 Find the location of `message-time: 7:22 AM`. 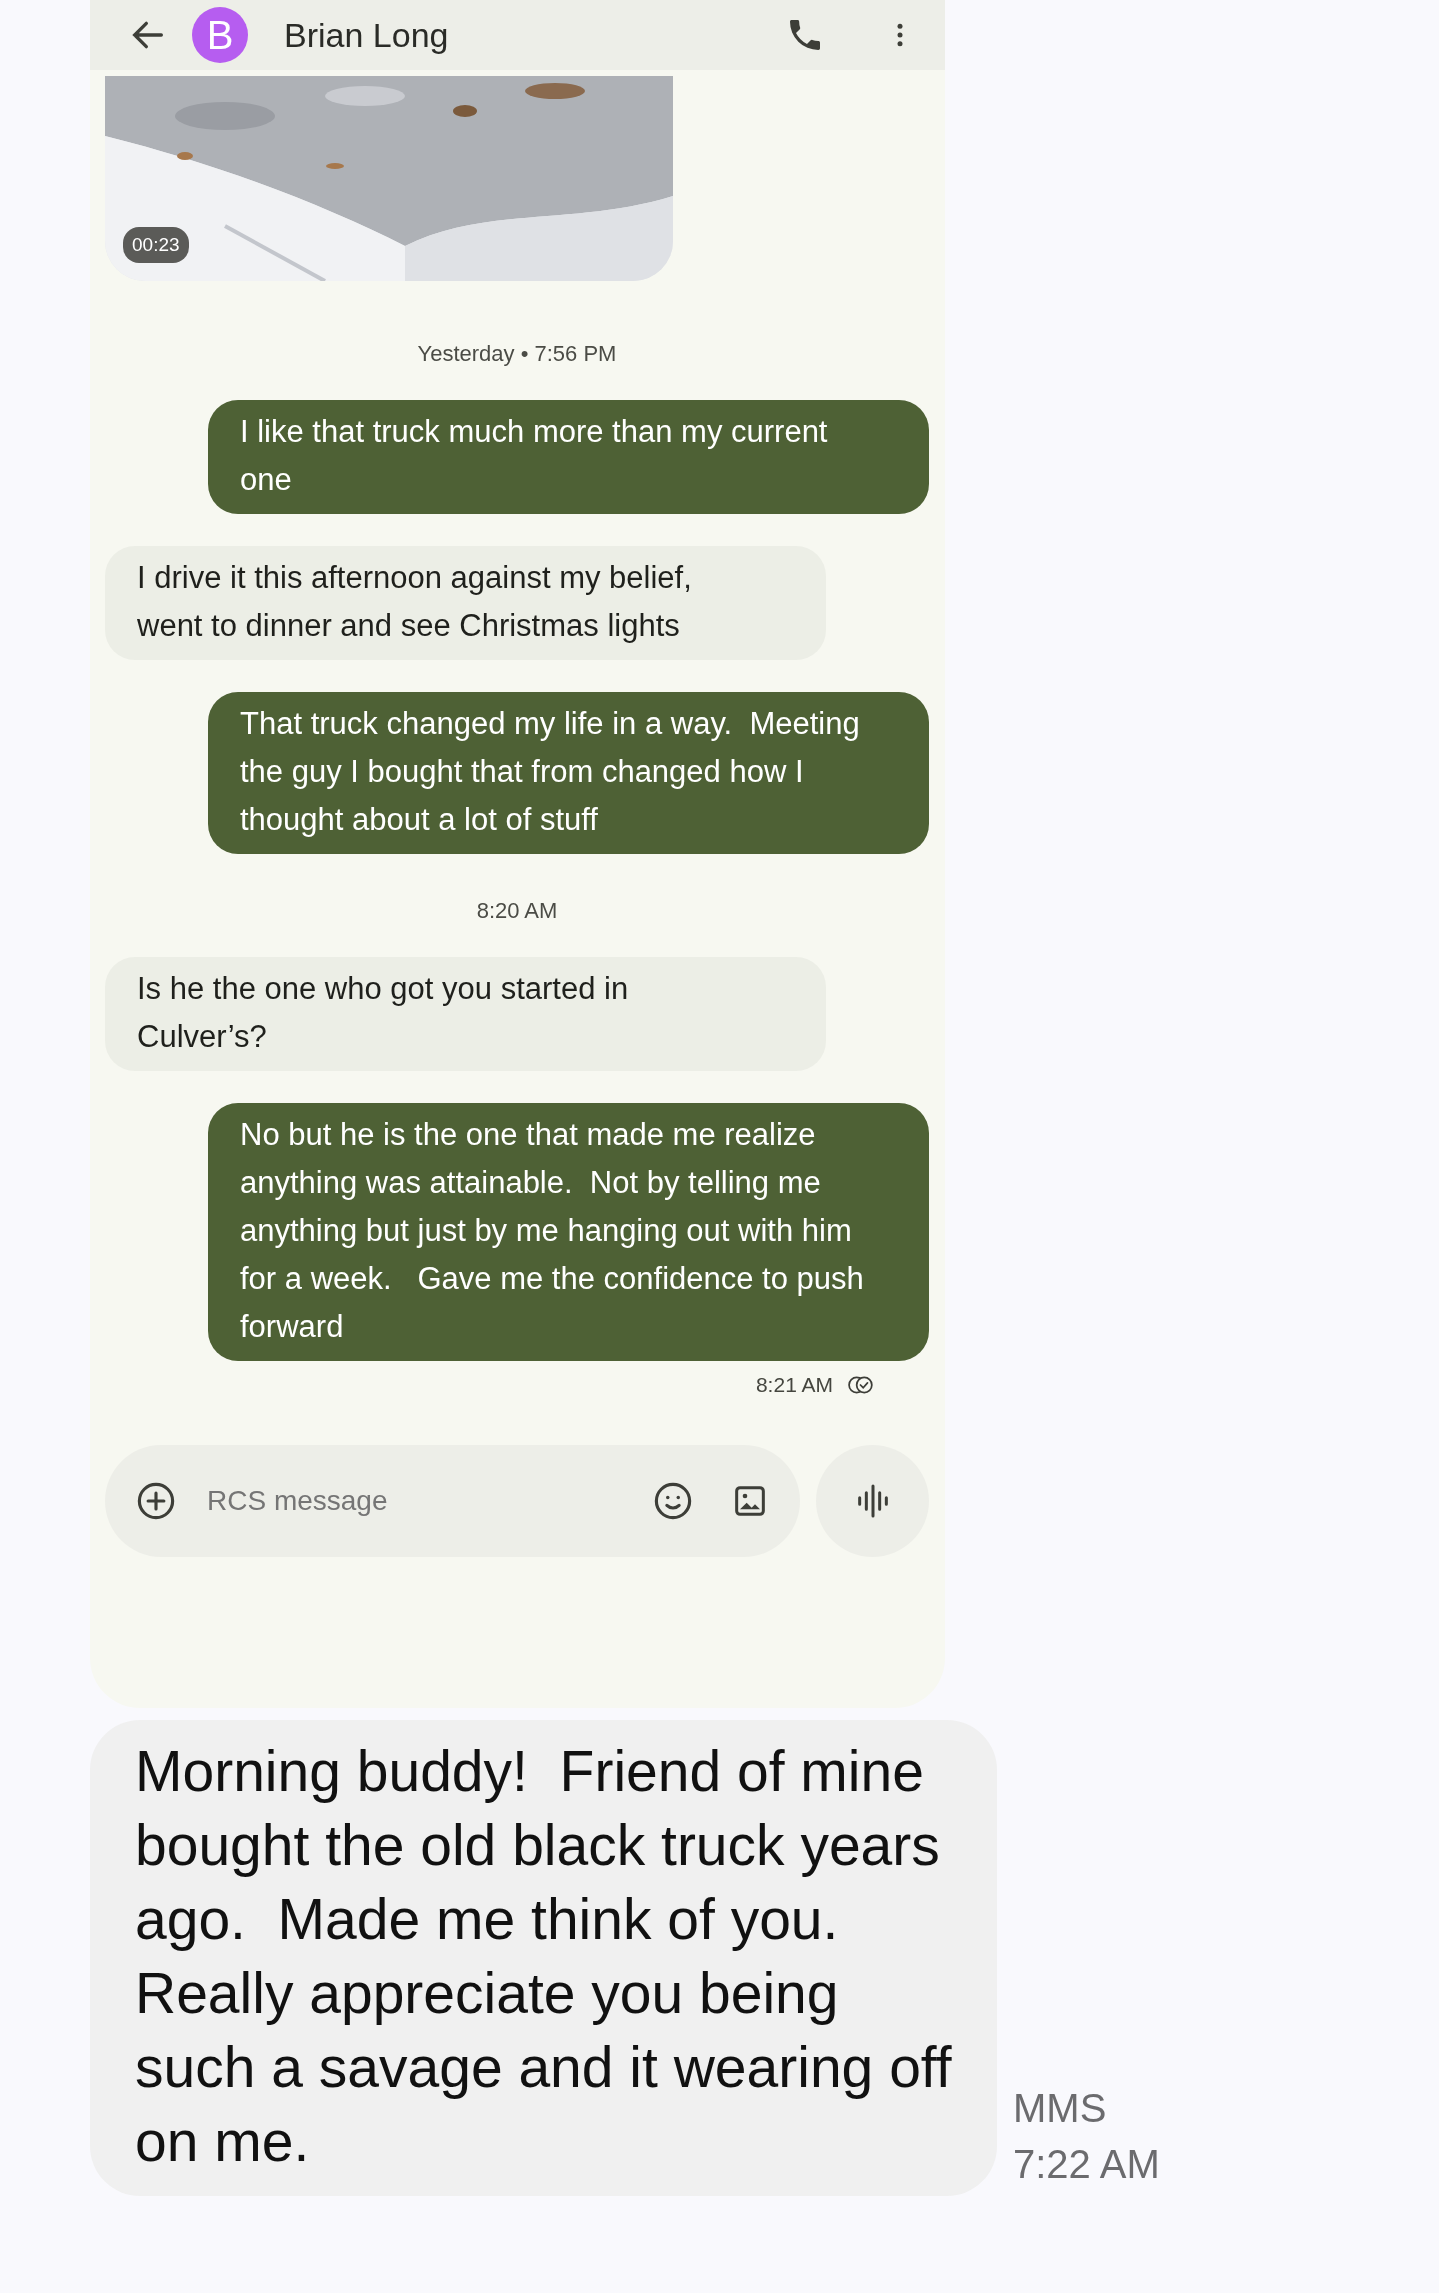

message-time: 7:22 AM is located at coordinates (1086, 2164).